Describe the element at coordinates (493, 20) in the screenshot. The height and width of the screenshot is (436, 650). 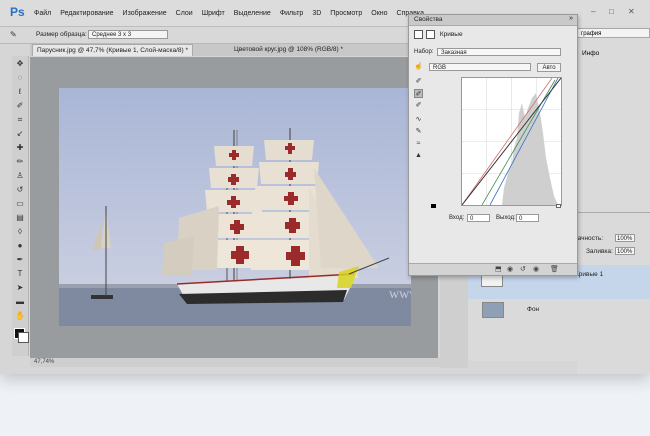
I see `properties-titlebar: Свойства »` at that location.